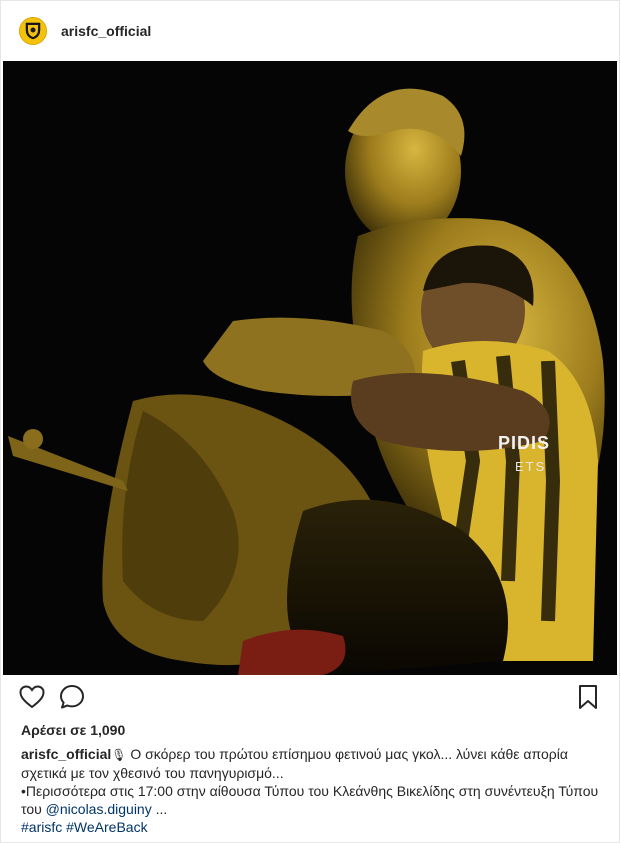 The width and height of the screenshot is (620, 843). What do you see at coordinates (66, 754) in the screenshot?
I see `caption-username: arisfc_official` at bounding box center [66, 754].